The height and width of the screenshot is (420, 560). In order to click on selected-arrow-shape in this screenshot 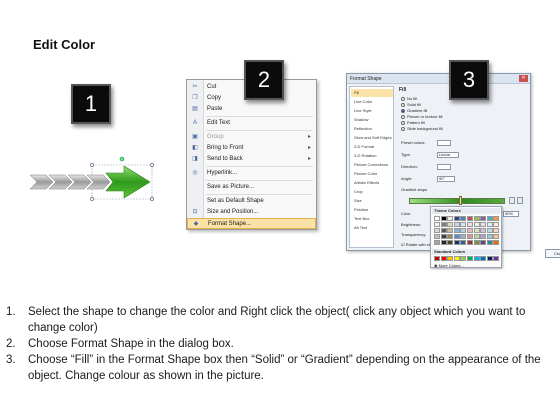, I will do `click(89, 182)`.